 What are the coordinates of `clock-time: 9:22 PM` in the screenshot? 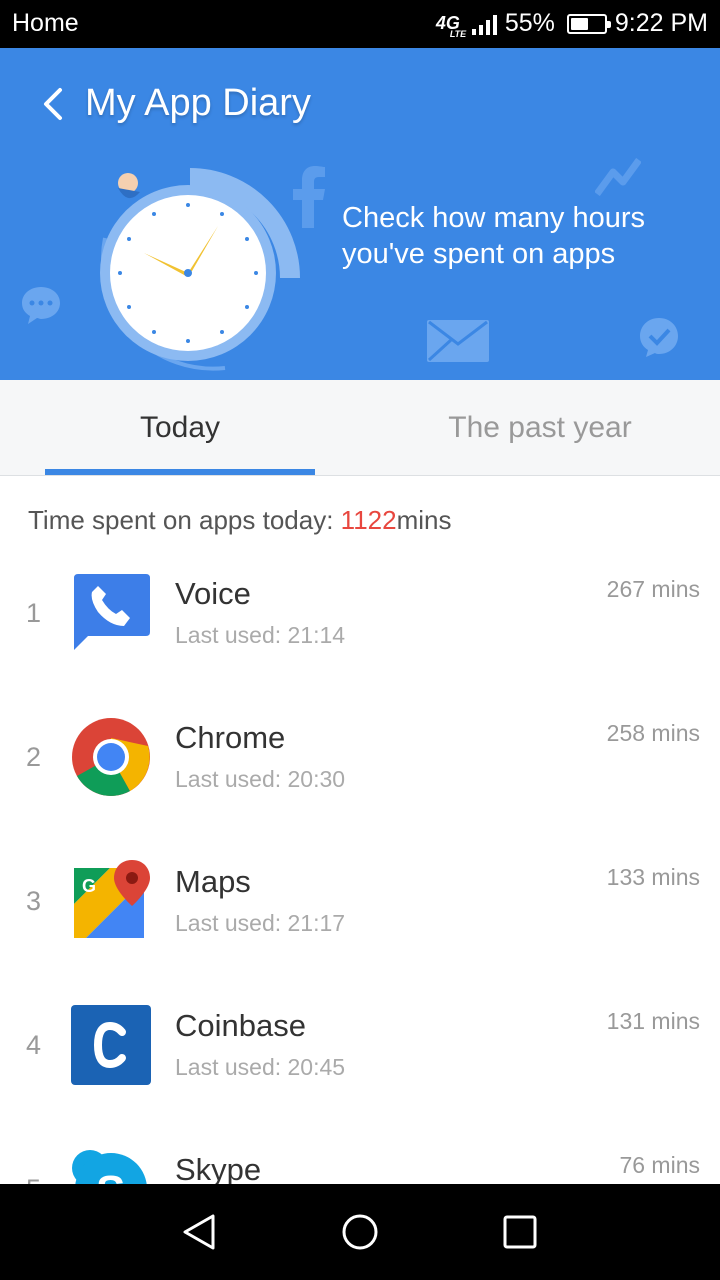 It's located at (661, 23).